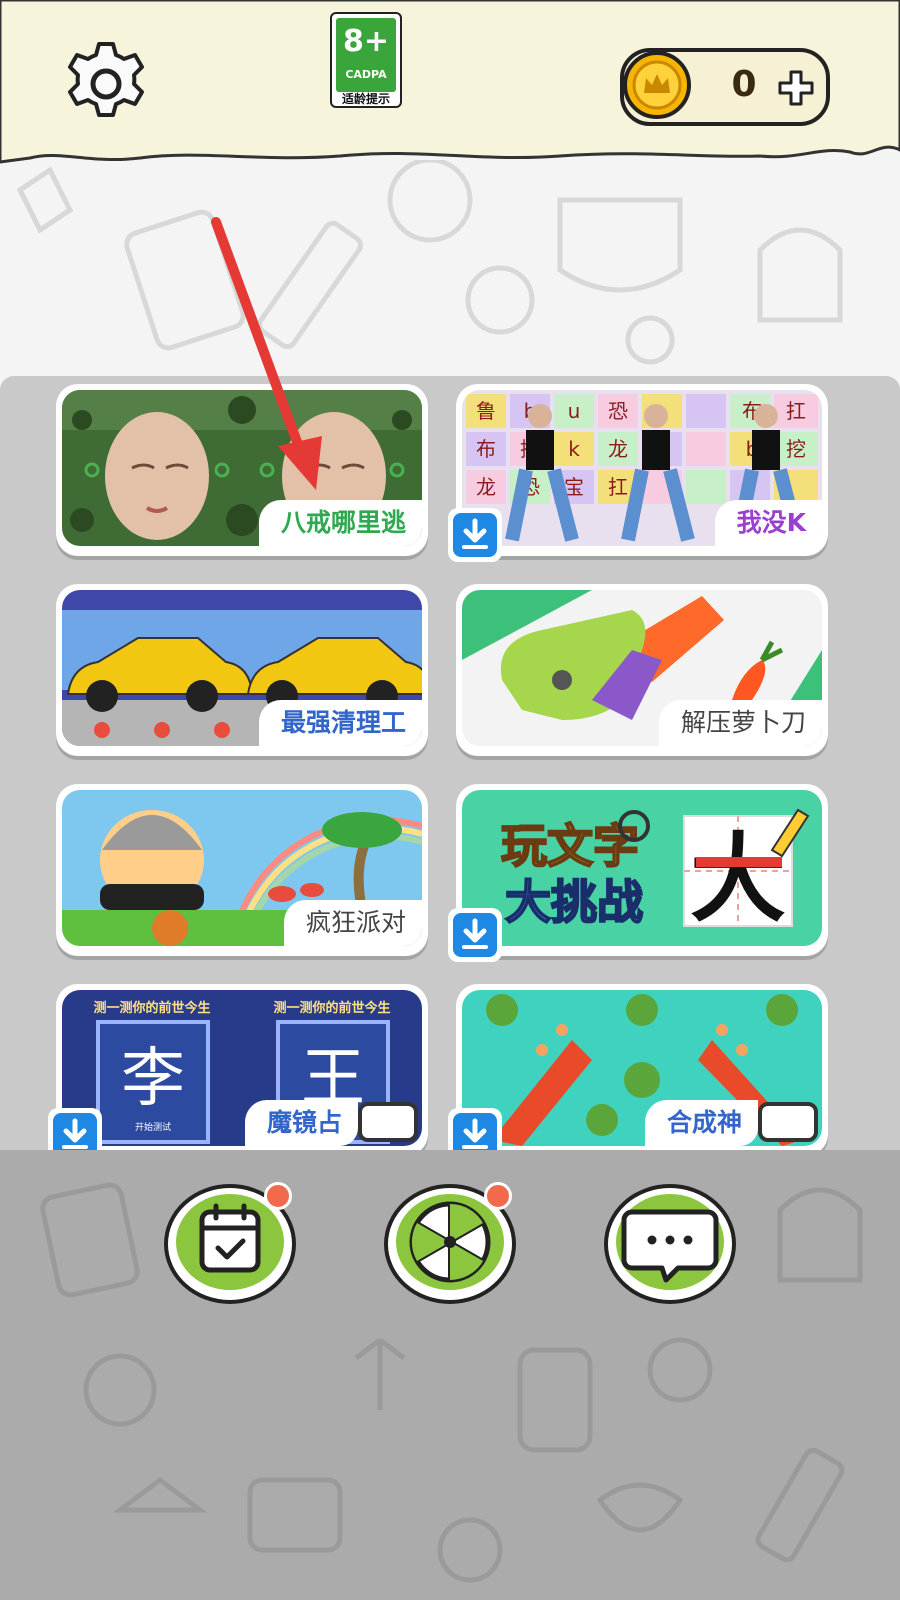 This screenshot has width=900, height=1600. Describe the element at coordinates (574, 449) in the screenshot. I see `svg-text: k` at that location.